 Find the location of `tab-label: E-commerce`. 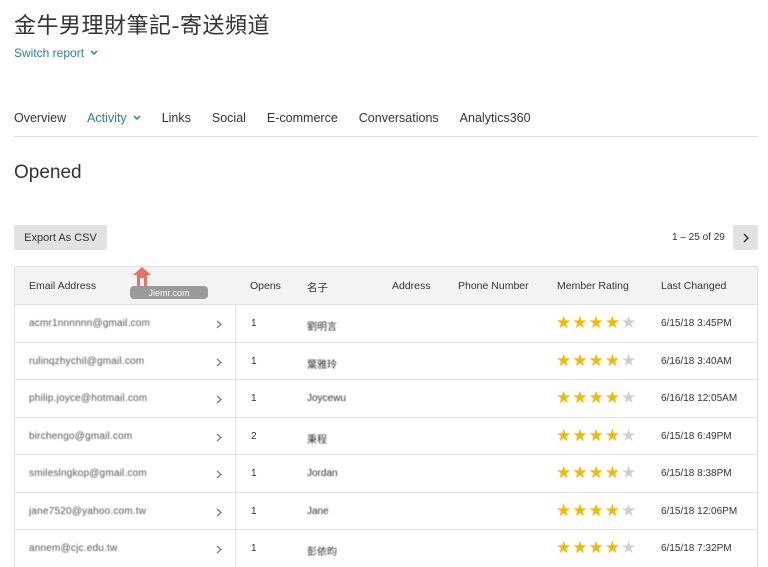

tab-label: E-commerce is located at coordinates (302, 118).